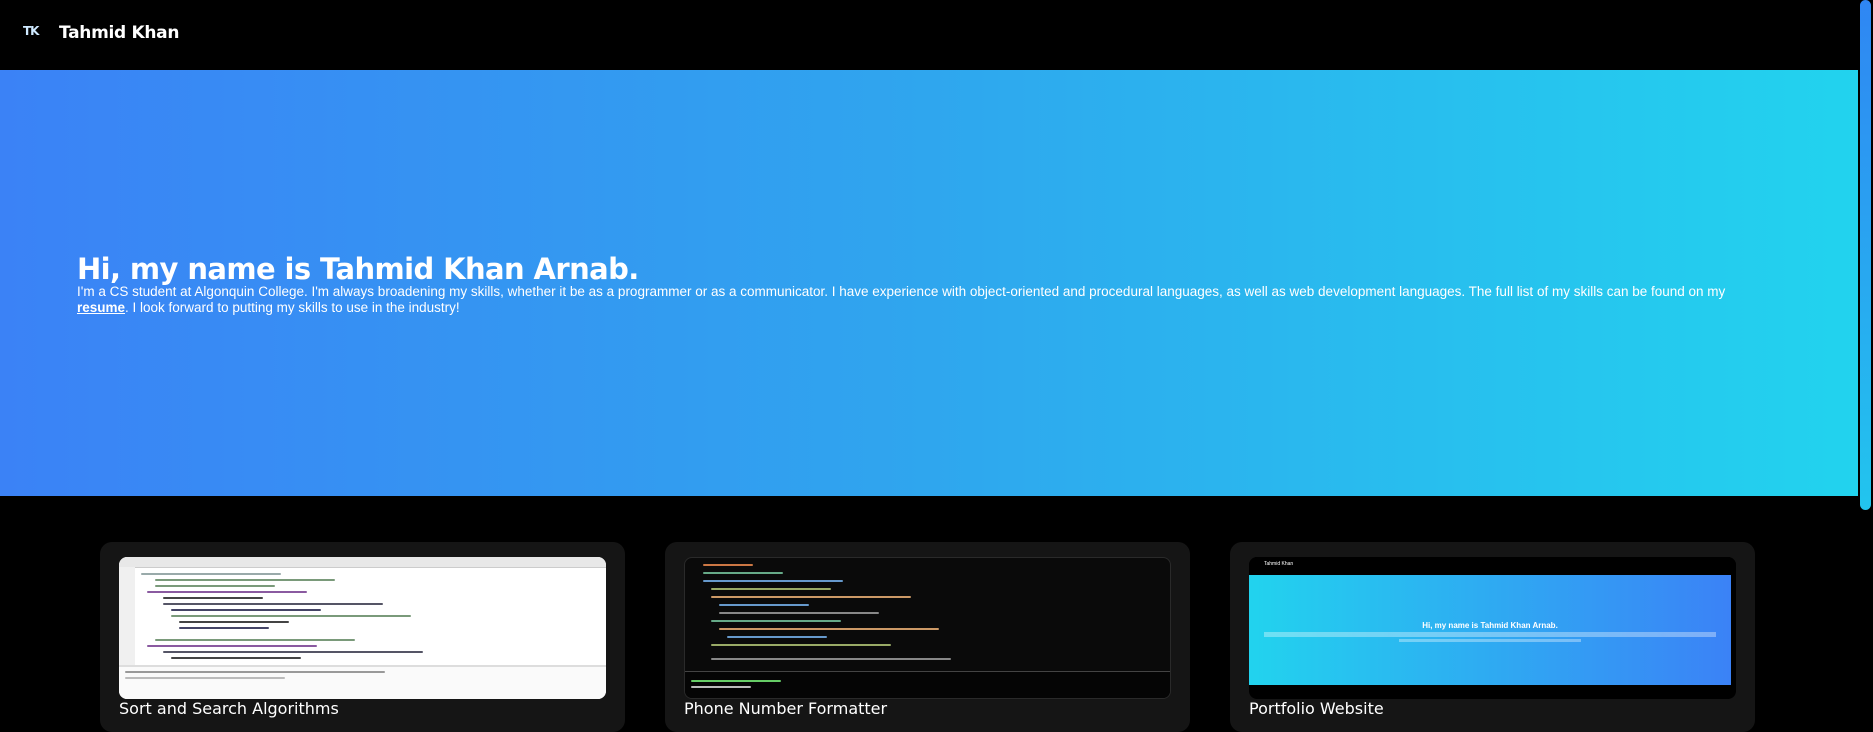  I want to click on scrollbar-thumb, so click(1865, 255).